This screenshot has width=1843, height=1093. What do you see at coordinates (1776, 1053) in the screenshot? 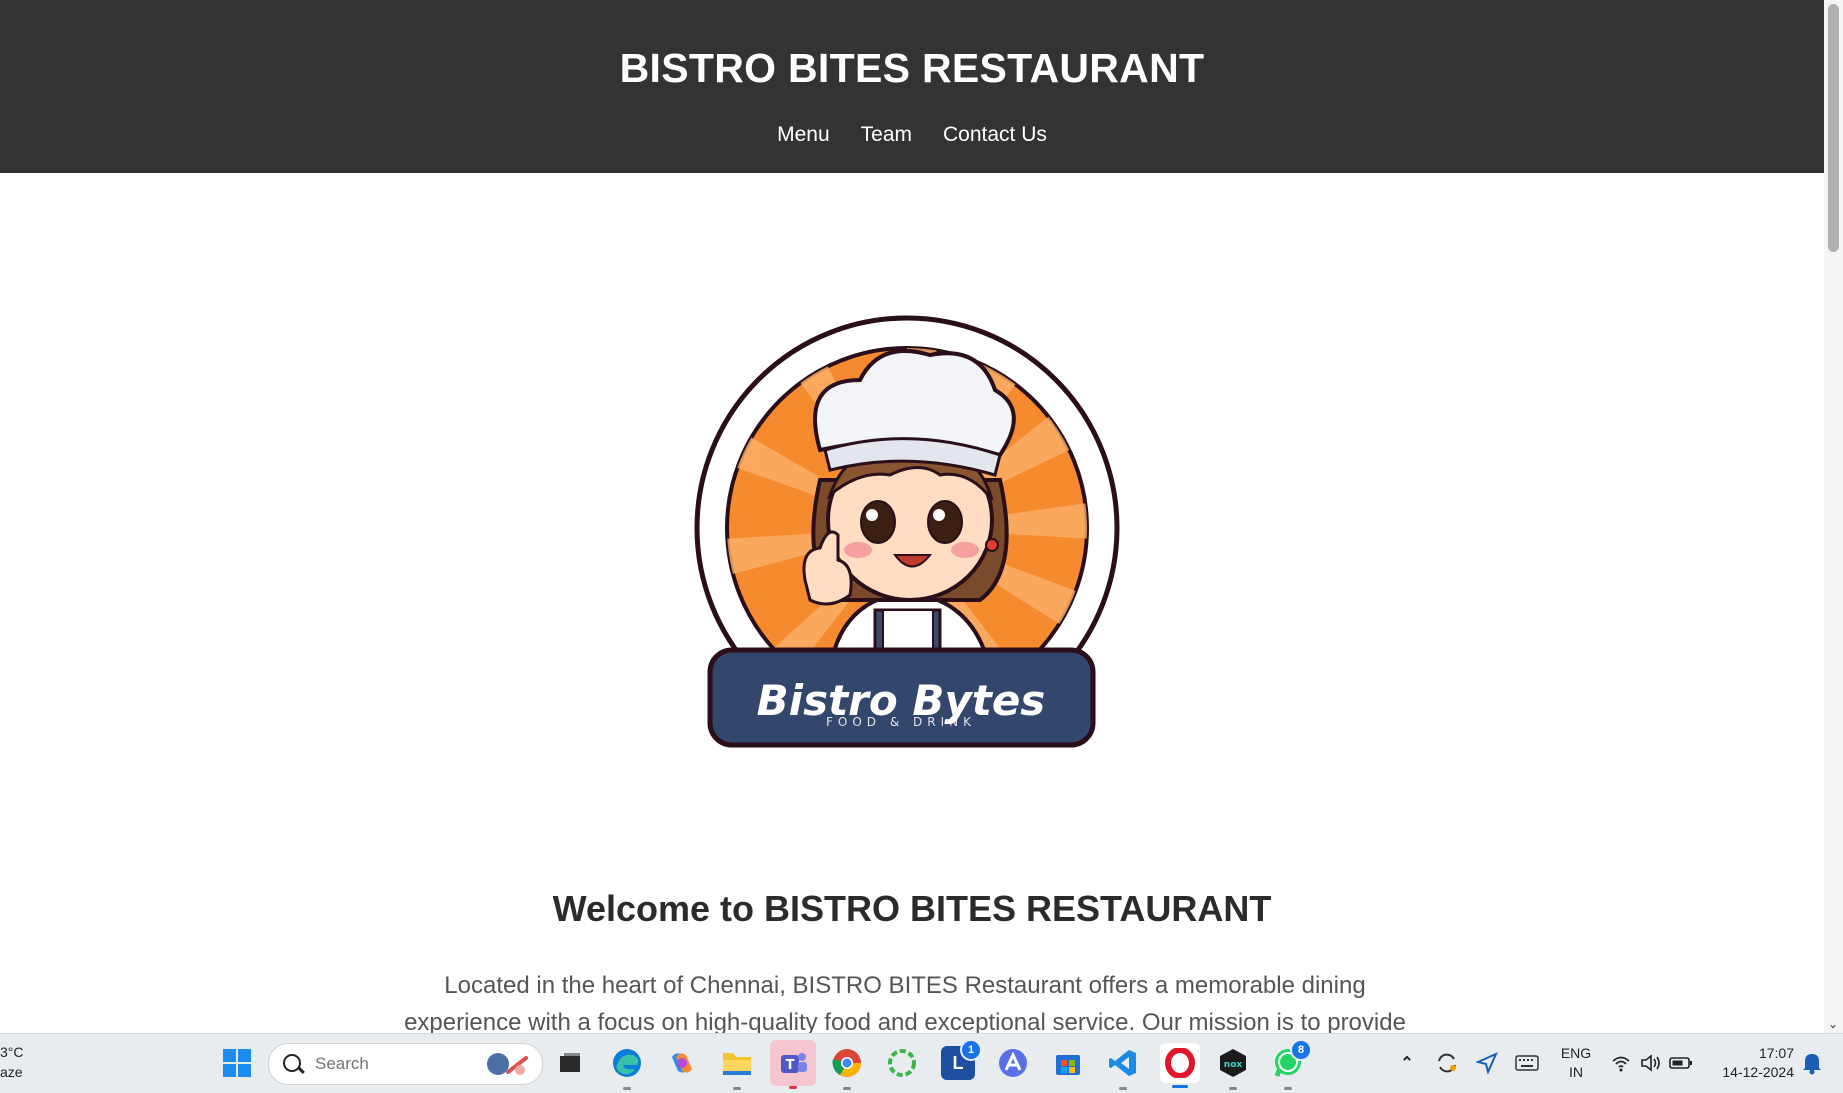
I see `clock-time: 17:07` at bounding box center [1776, 1053].